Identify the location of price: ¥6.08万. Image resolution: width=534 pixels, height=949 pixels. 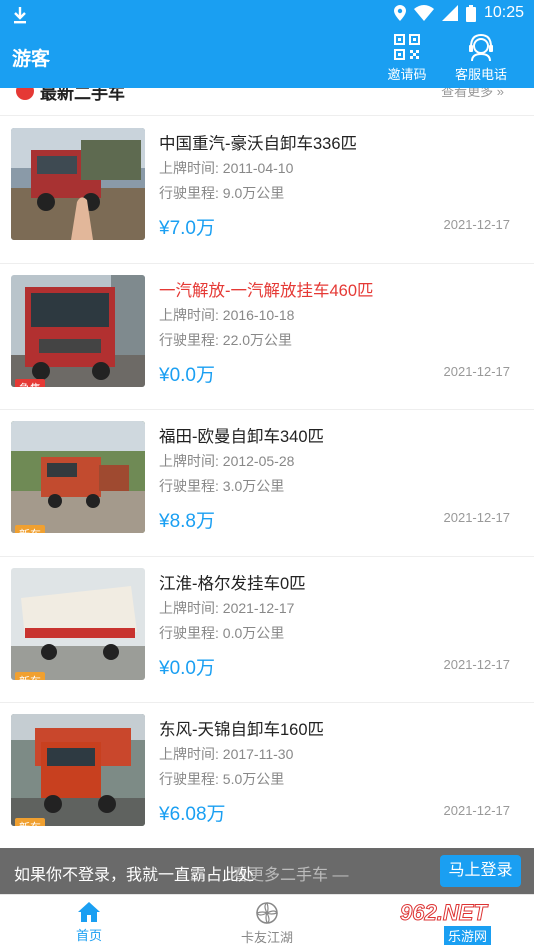
(192, 814).